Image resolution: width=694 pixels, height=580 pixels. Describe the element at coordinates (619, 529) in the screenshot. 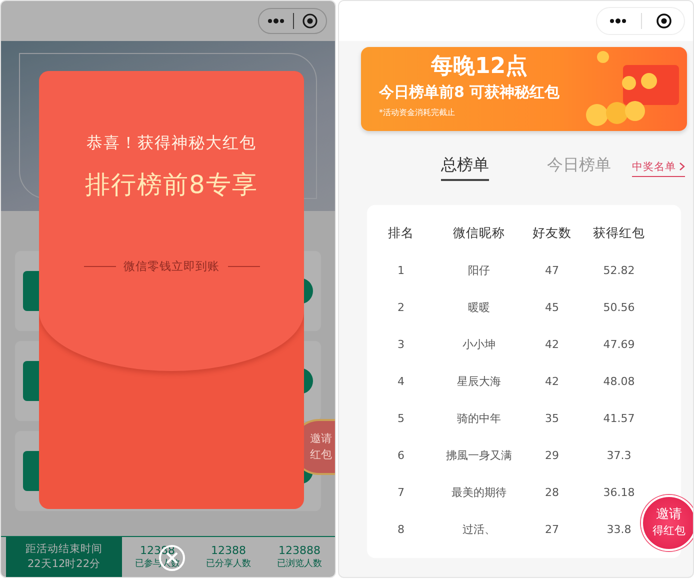

I see `table-cell: 33.8` at that location.